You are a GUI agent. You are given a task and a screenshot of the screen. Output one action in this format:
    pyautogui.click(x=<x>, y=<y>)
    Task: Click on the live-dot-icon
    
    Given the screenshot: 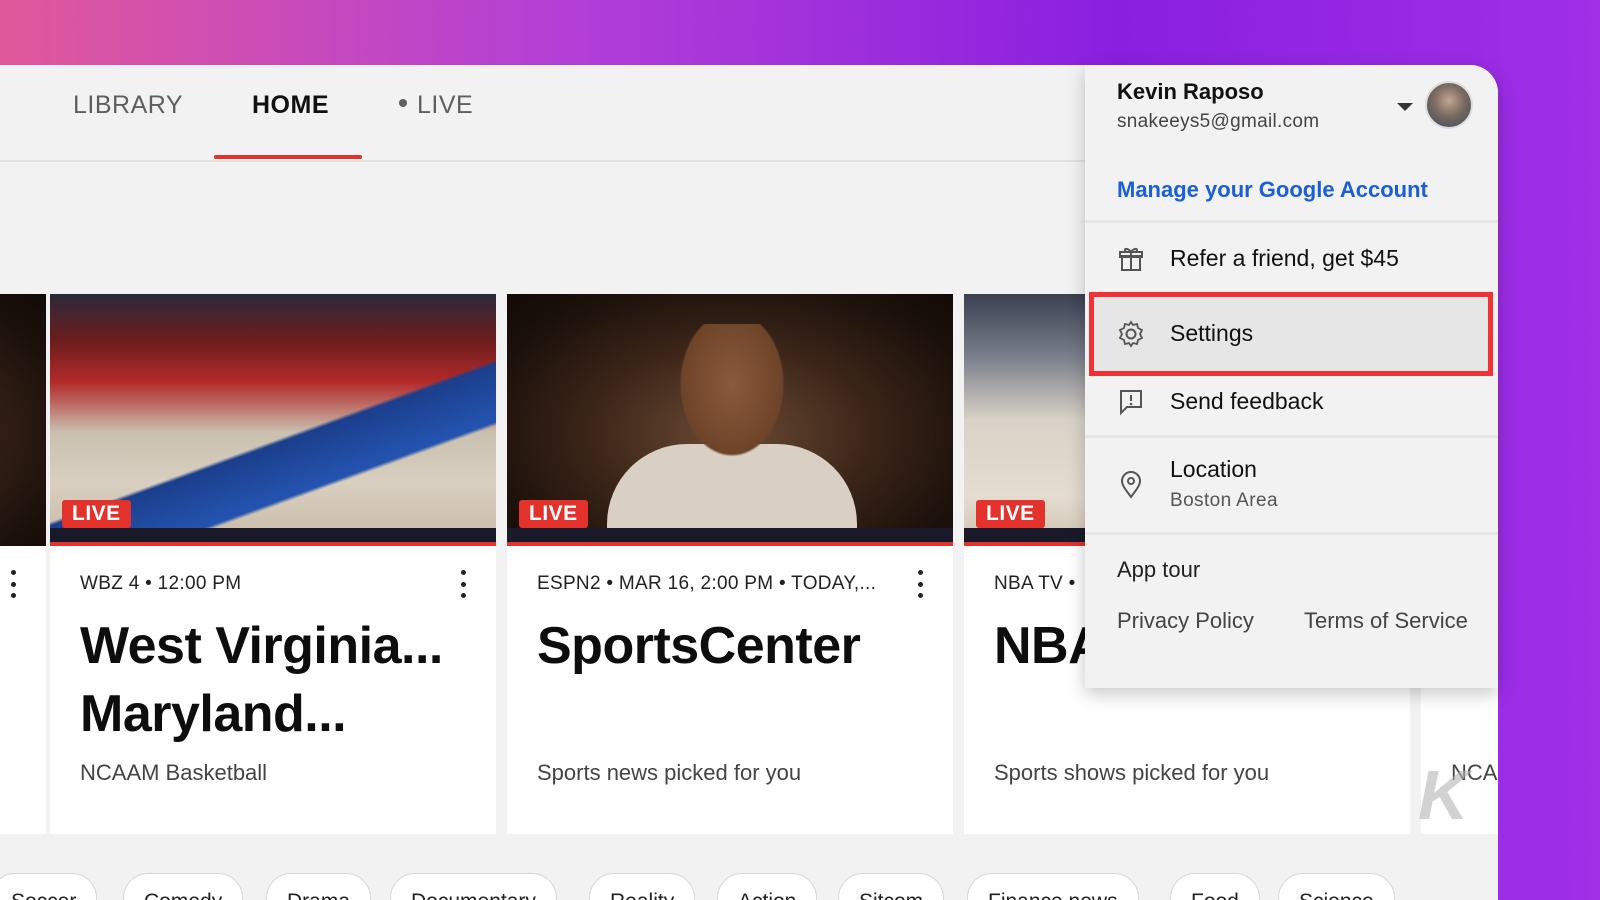 What is the action you would take?
    pyautogui.click(x=403, y=103)
    